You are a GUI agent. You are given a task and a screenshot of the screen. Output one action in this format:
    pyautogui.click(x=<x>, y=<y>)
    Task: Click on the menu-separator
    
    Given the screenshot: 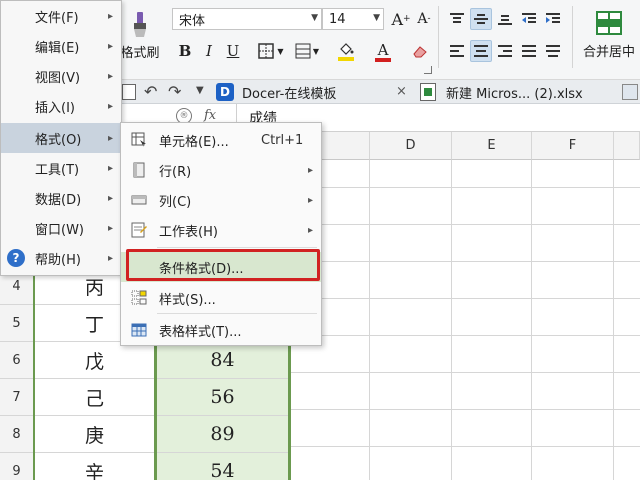 What is the action you would take?
    pyautogui.click(x=237, y=313)
    